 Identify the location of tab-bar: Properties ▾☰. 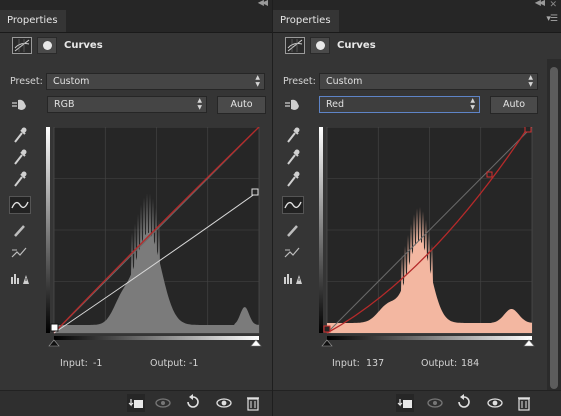
(417, 20).